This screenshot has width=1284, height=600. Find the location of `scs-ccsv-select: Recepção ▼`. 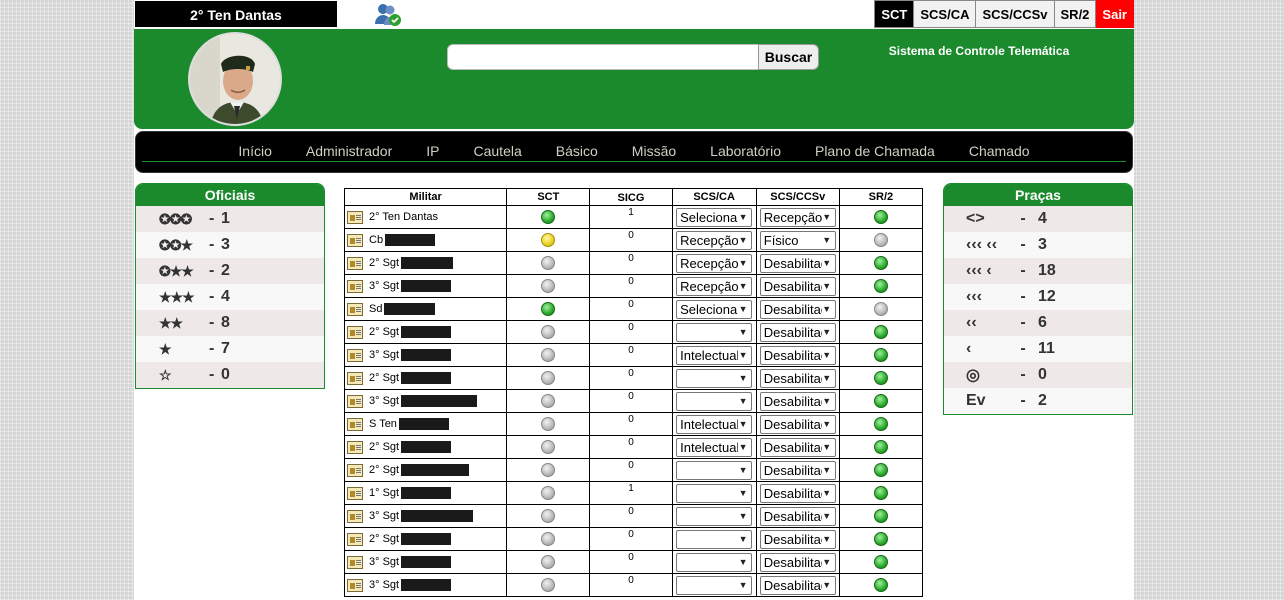

scs-ccsv-select: Recepção ▼ is located at coordinates (797, 217).